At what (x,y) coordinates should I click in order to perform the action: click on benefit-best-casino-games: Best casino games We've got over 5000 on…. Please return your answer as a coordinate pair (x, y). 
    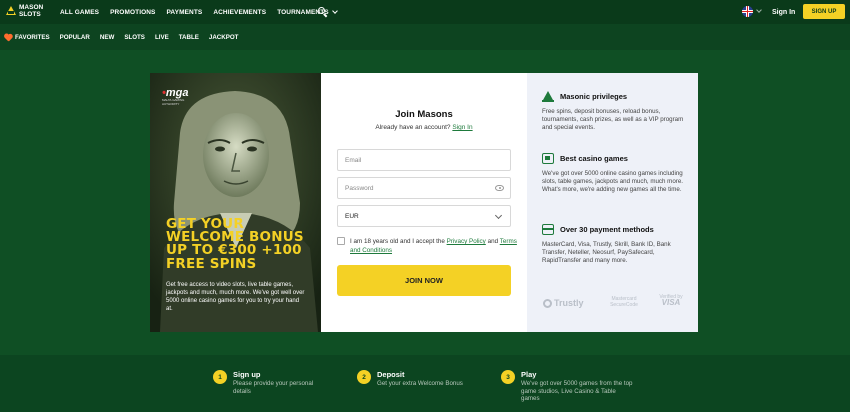
    Looking at the image, I should click on (617, 174).